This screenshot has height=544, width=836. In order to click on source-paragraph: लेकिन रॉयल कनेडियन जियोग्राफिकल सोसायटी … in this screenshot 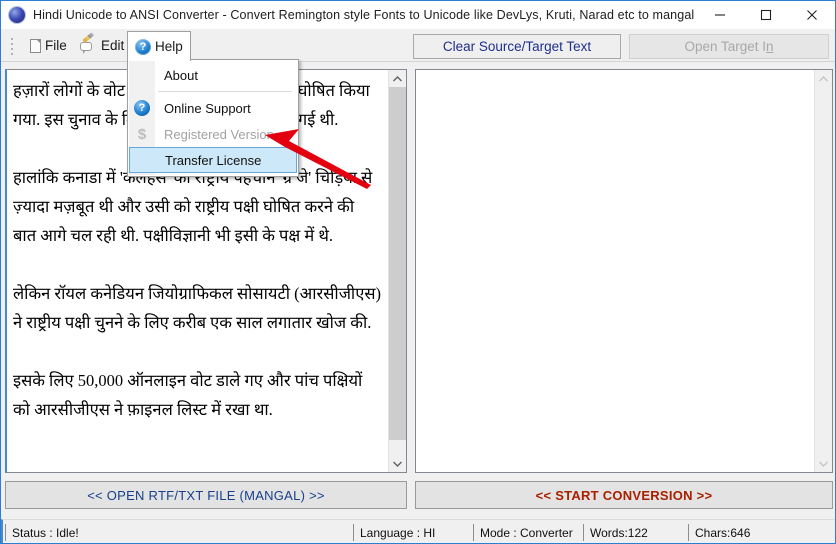, I will do `click(197, 308)`.